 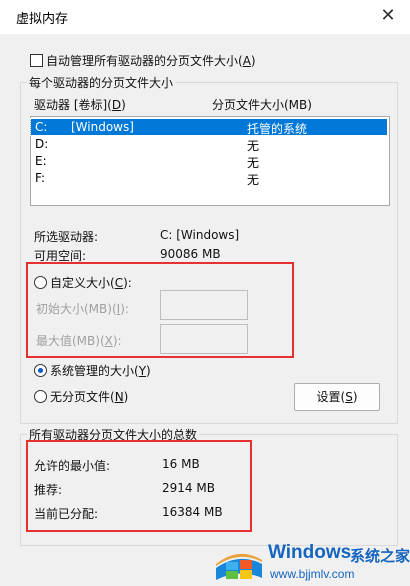 What do you see at coordinates (139, 486) in the screenshot?
I see `annotation-box-totals` at bounding box center [139, 486].